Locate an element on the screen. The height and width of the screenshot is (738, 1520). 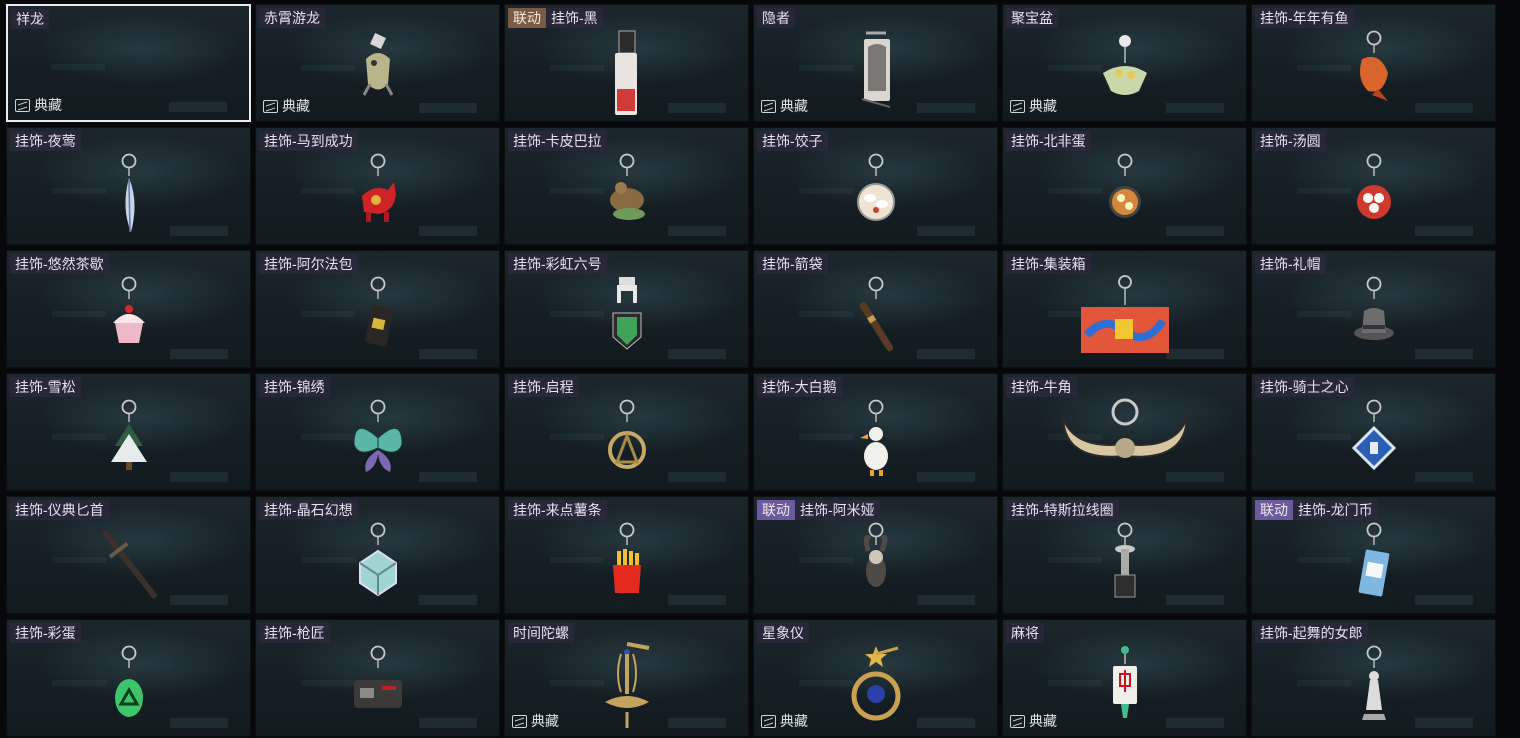
charm-card: 挂饰-汤圆 is located at coordinates (1373, 186).